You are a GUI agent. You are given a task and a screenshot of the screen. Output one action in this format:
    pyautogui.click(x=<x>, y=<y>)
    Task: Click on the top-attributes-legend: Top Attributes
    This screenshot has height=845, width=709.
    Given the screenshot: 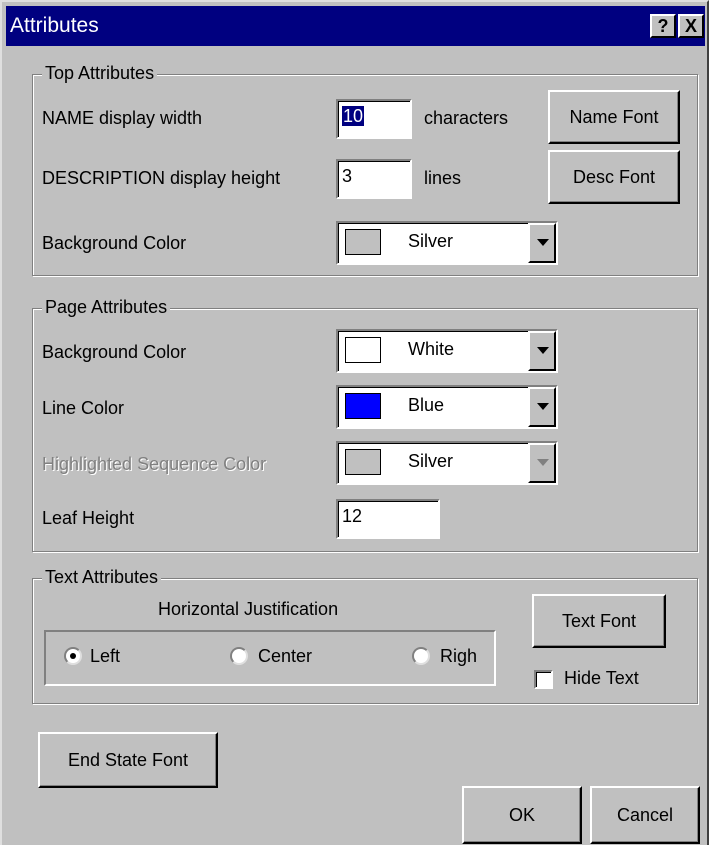 What is the action you would take?
    pyautogui.click(x=100, y=73)
    